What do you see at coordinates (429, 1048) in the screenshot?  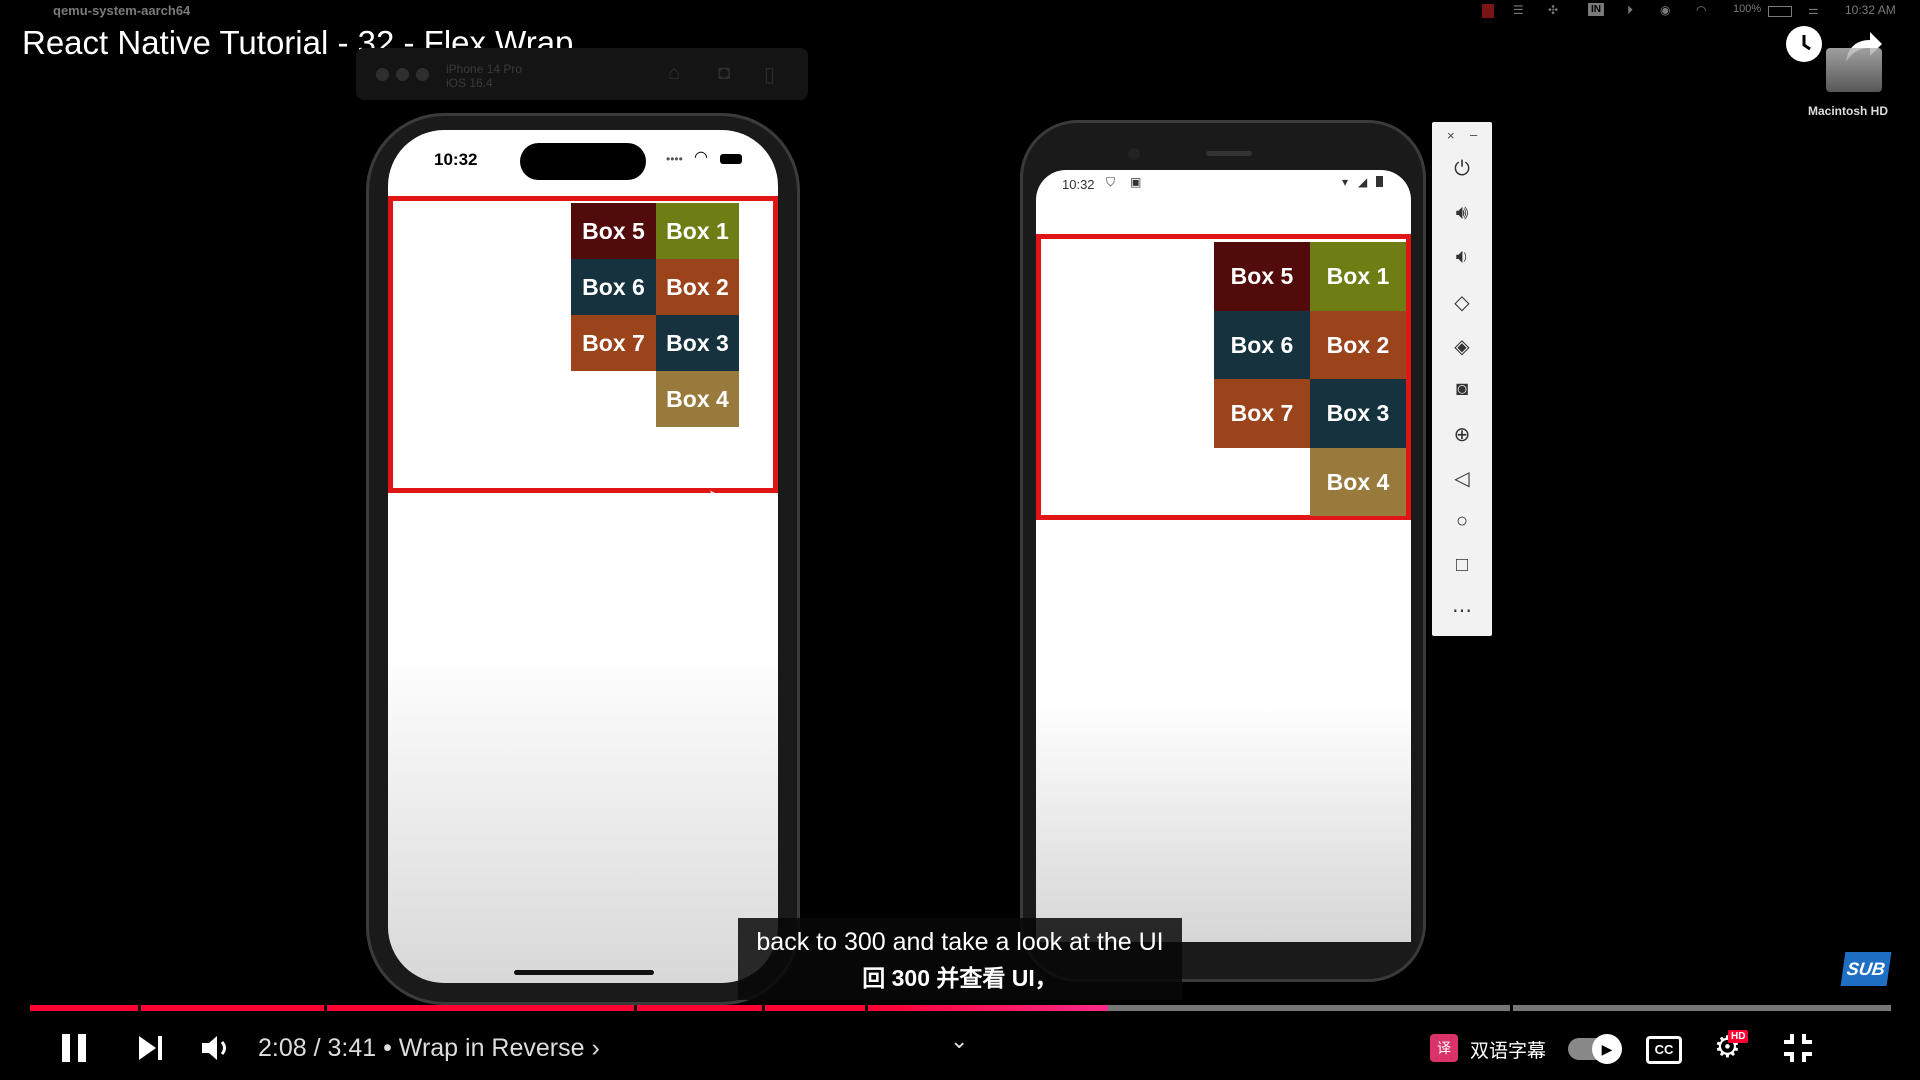 I see `time-display: 2:08 / 3:41 • Wrap in Reverse ›` at bounding box center [429, 1048].